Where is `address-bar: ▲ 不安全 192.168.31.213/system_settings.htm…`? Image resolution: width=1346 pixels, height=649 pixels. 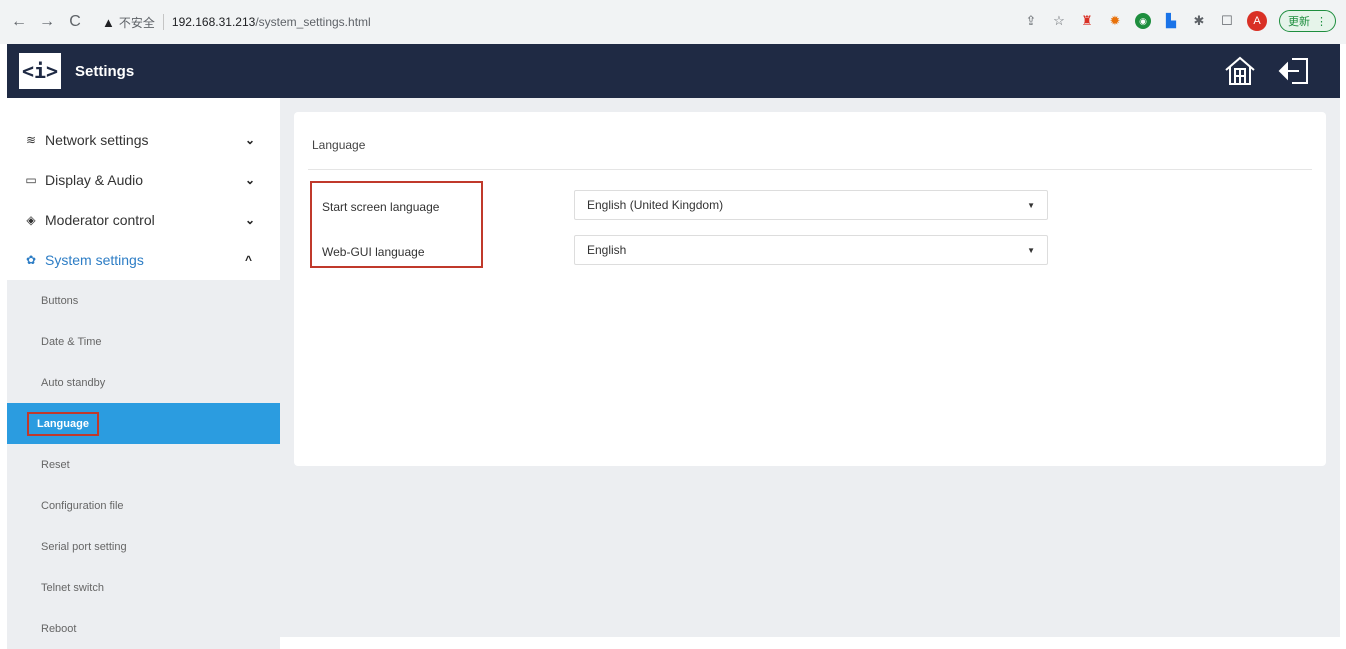 address-bar: ▲ 不安全 192.168.31.213/system_settings.htm… is located at coordinates (602, 22).